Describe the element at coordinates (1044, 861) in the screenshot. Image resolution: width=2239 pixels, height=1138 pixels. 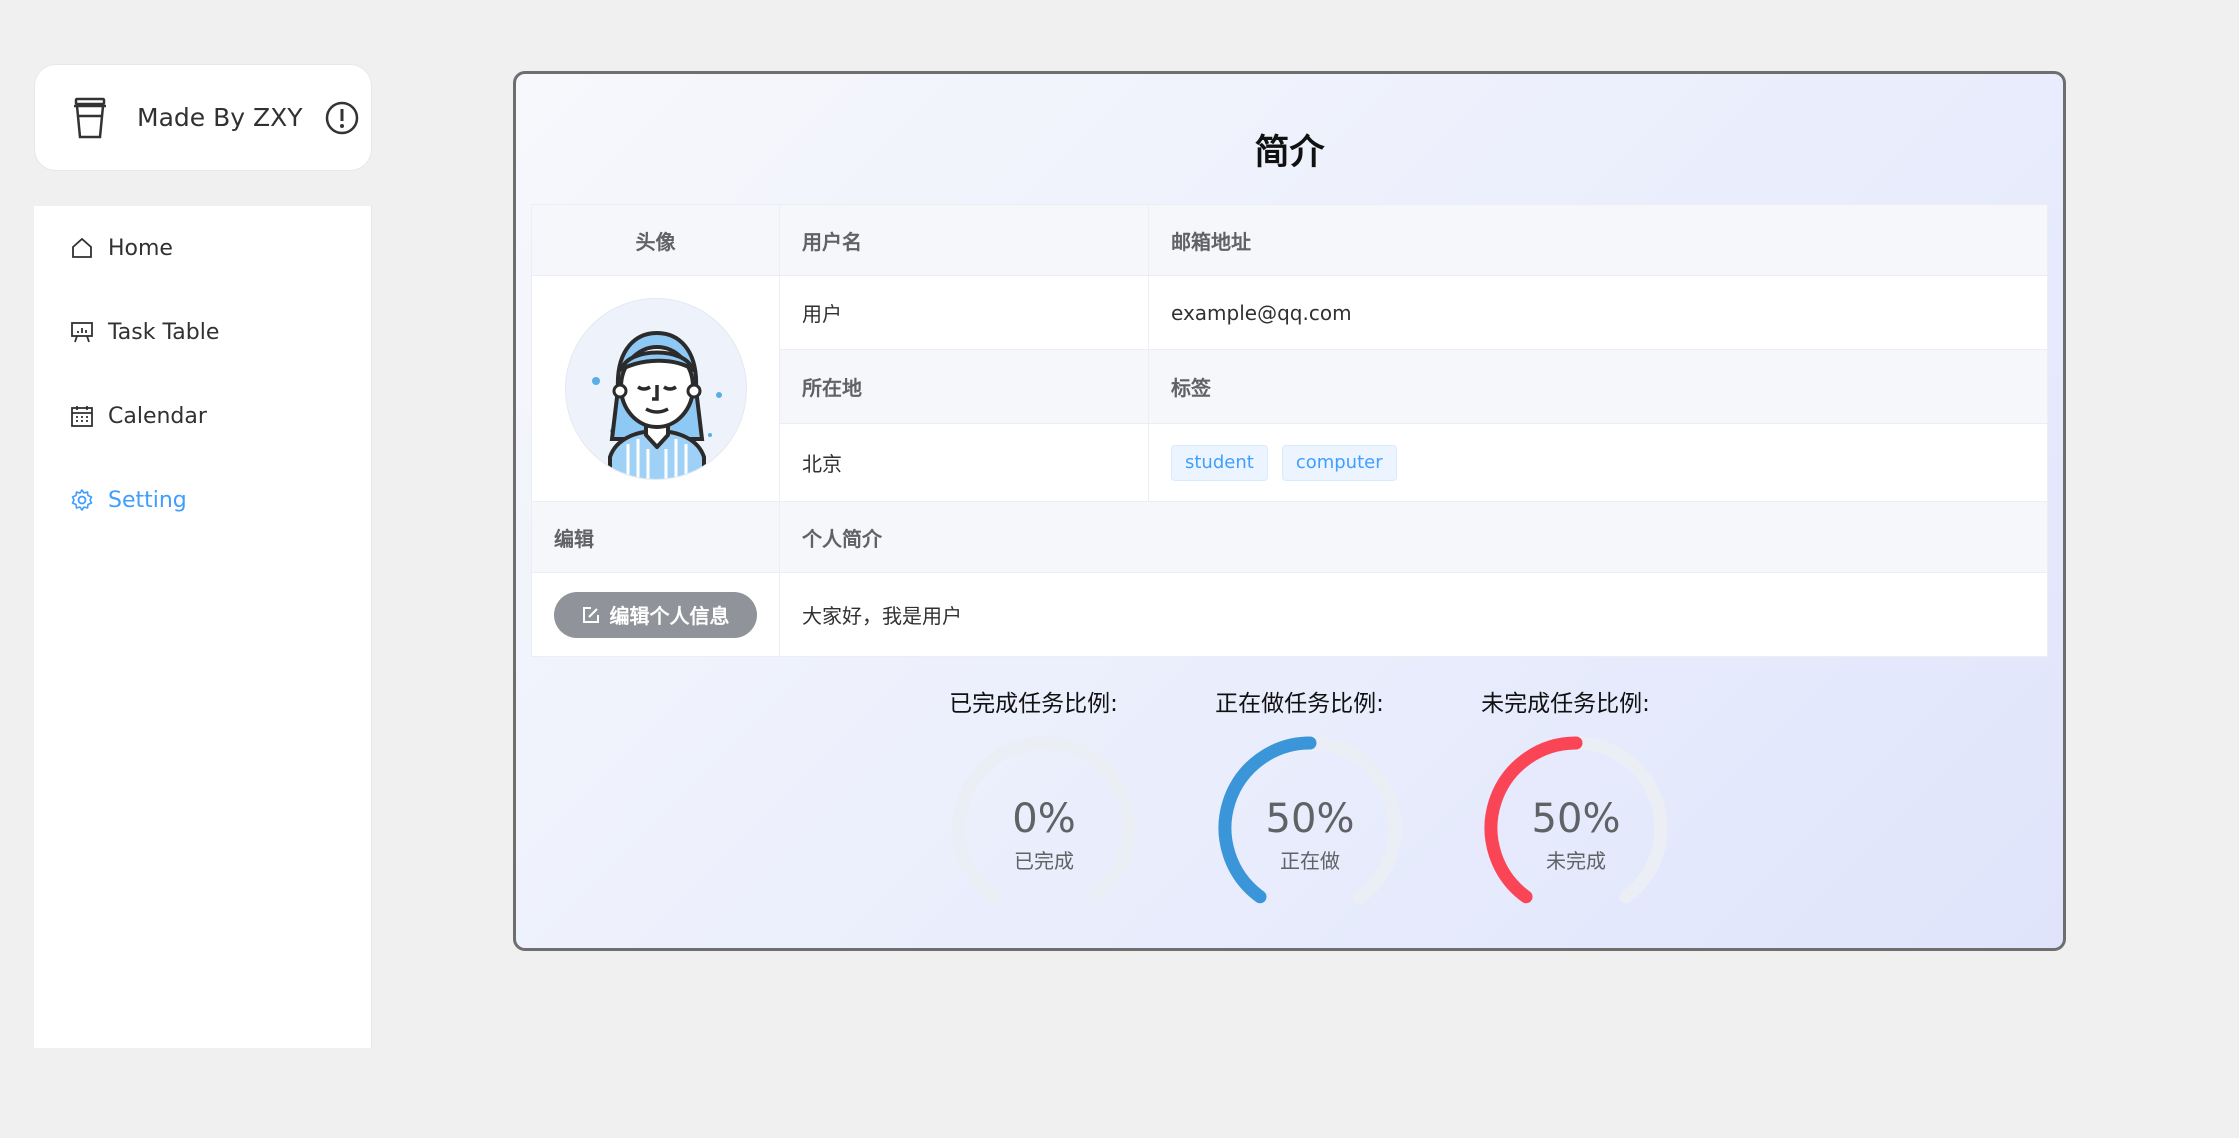
I see `progress-caption: 已完成` at that location.